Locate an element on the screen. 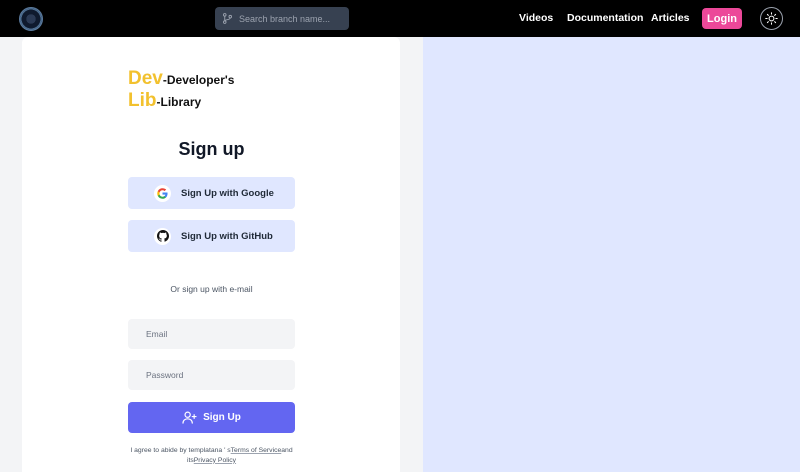  brand-lib-caption: -Library is located at coordinates (179, 102).